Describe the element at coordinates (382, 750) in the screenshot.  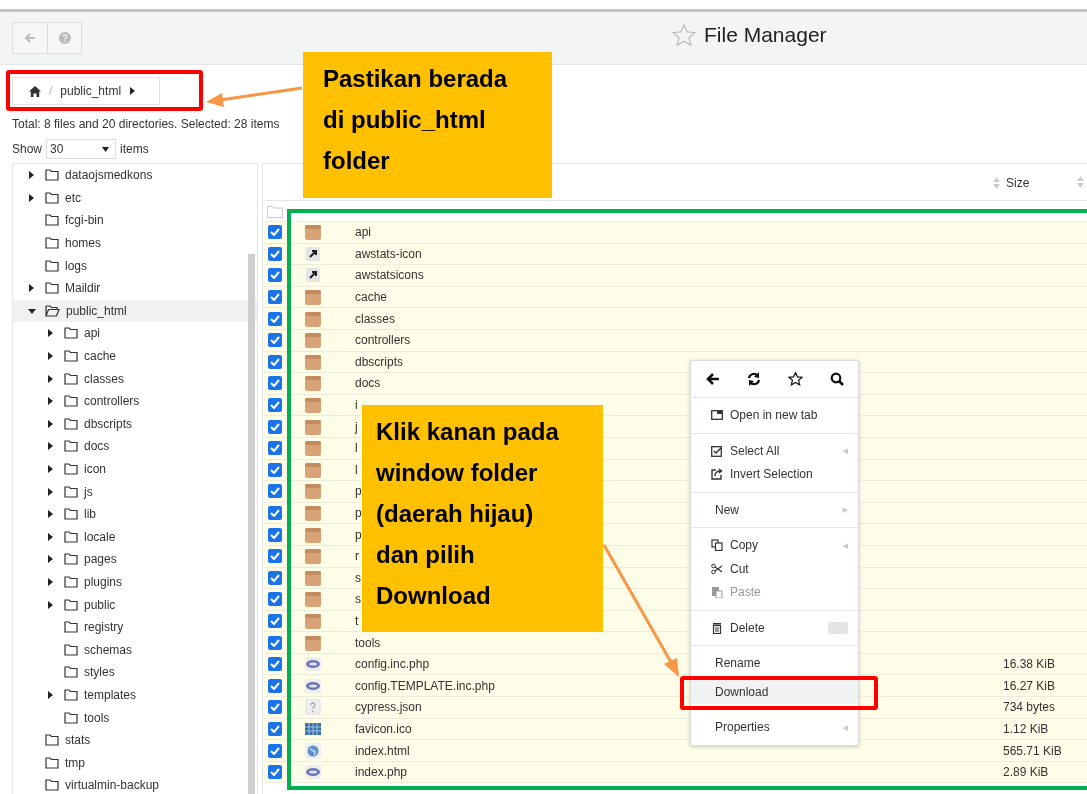
I see `file-name: index.html` at that location.